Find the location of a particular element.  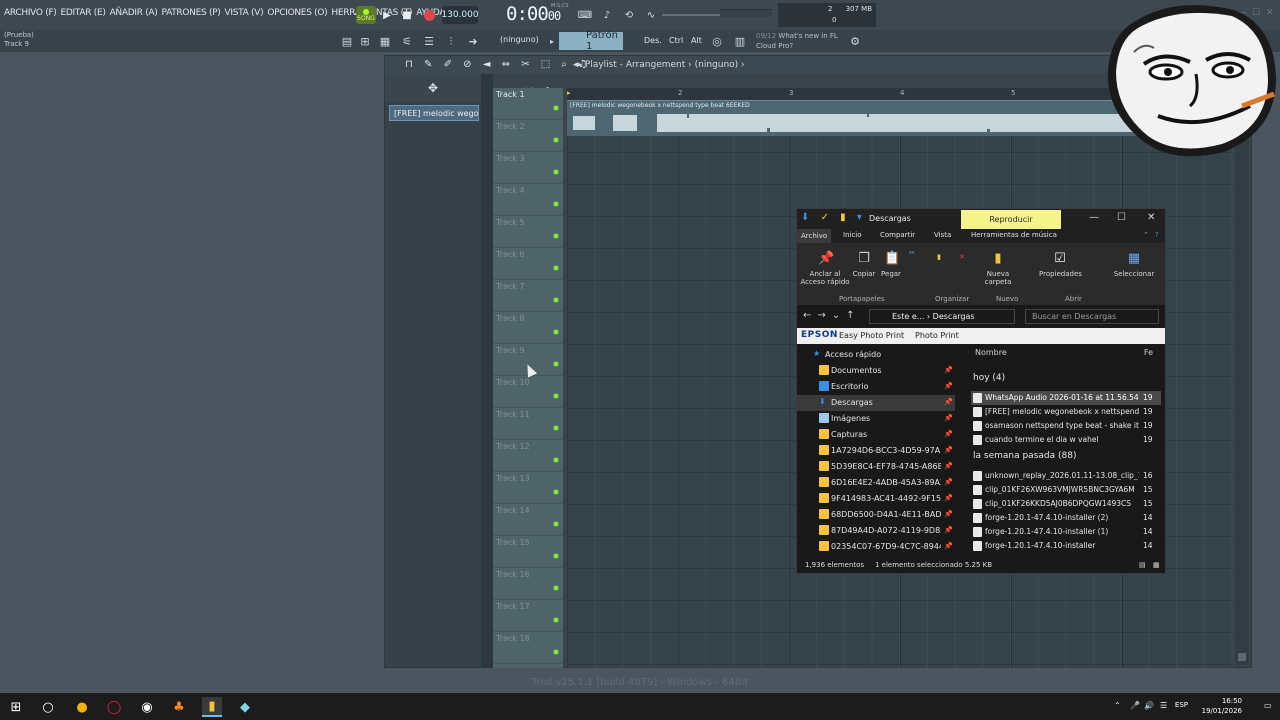

zoom-icon: ⌕ is located at coordinates (566, 64).